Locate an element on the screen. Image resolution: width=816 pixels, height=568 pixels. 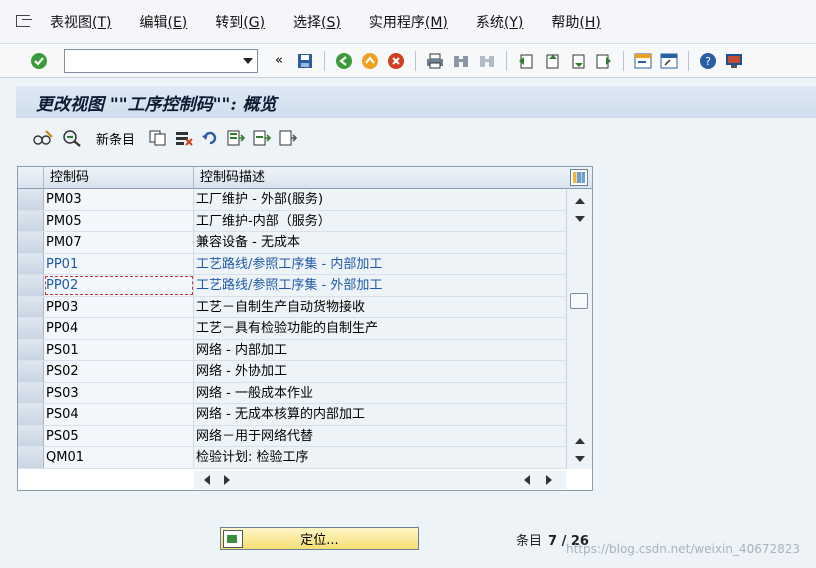
prev-page-icon is located at coordinates (552, 61).